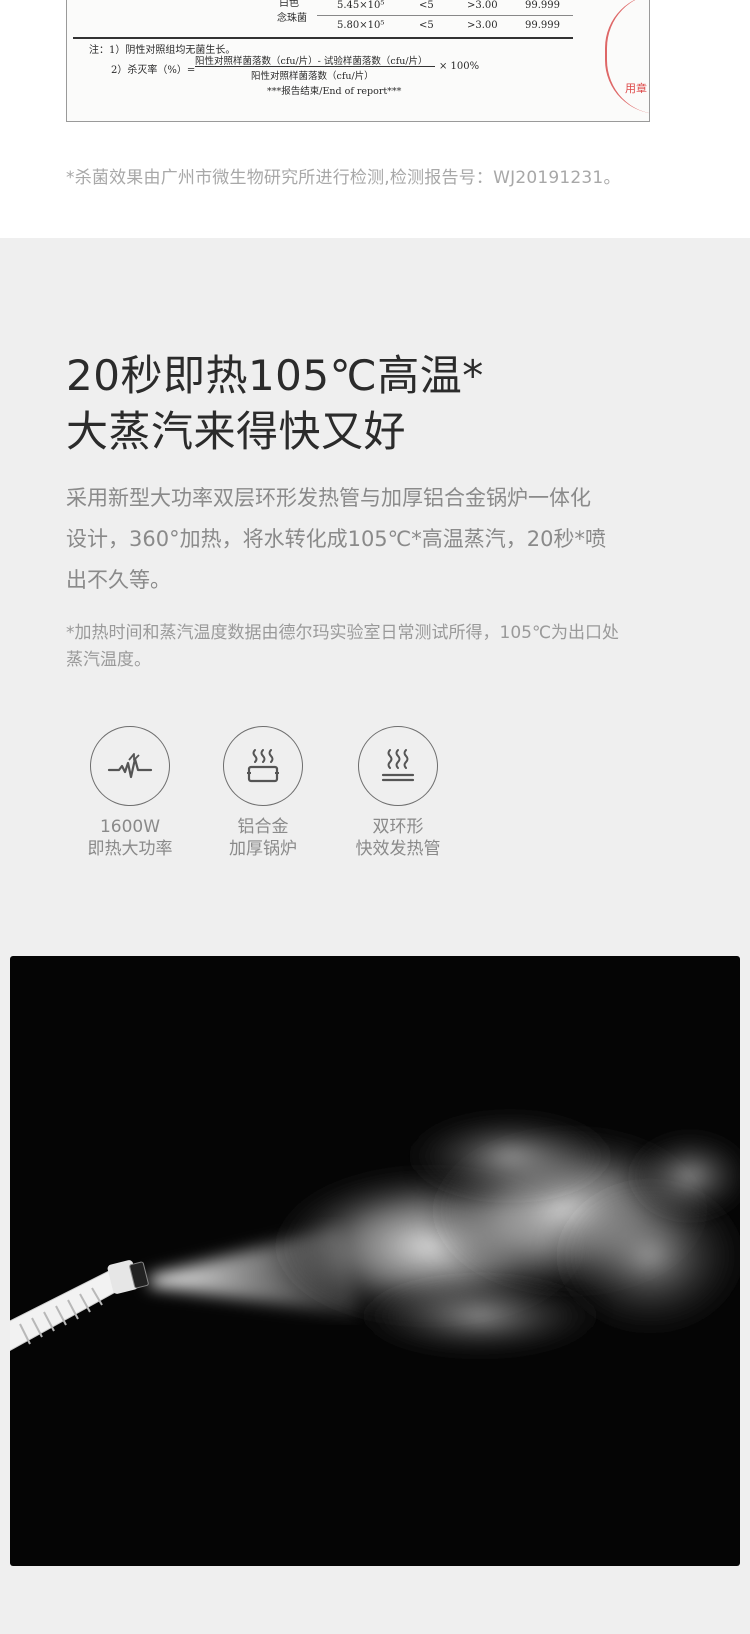 Image resolution: width=750 pixels, height=1634 pixels. I want to click on icon-label-boiler: 铝合金 加厚锅炉, so click(263, 838).